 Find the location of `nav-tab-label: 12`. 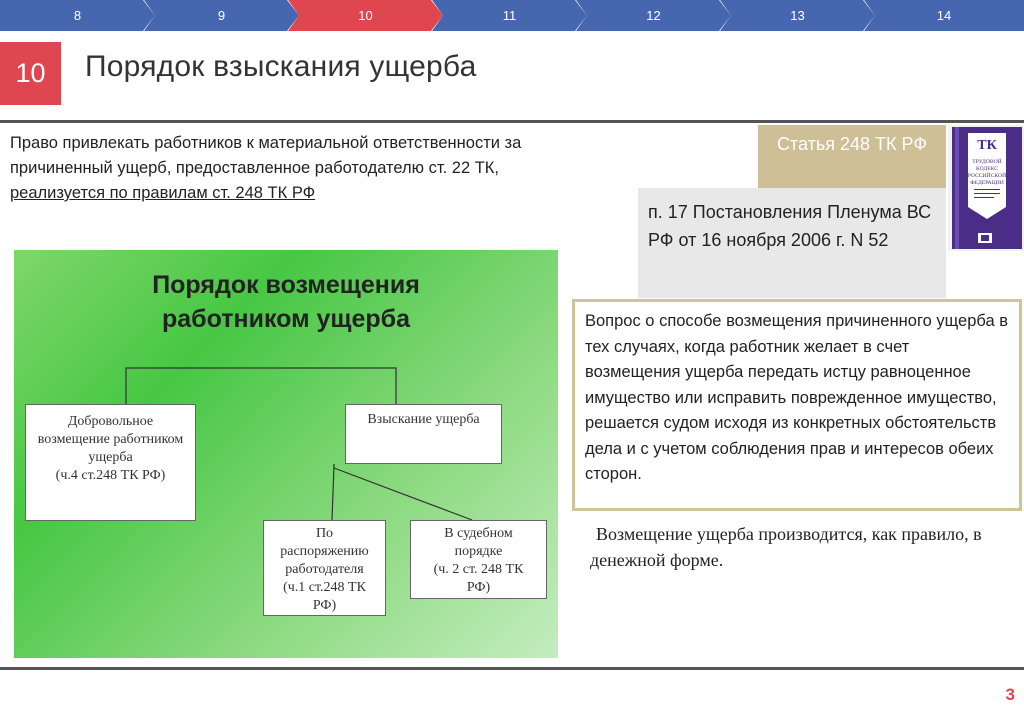

nav-tab-label: 12 is located at coordinates (653, 15).